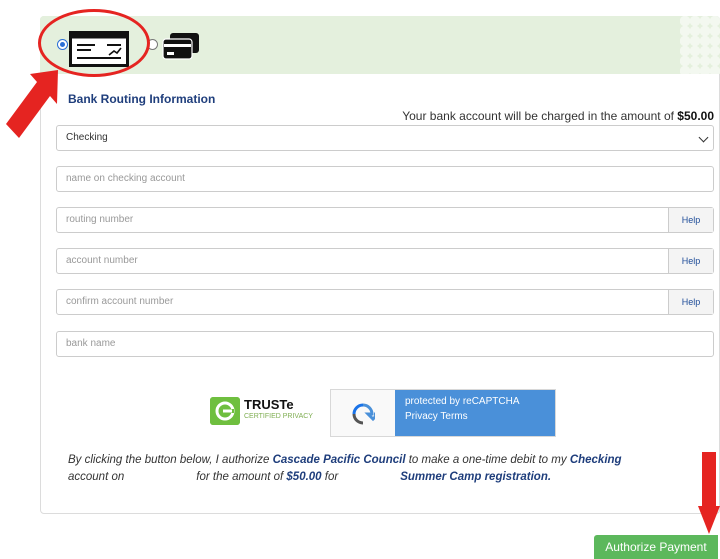 The image size is (720, 559). I want to click on recaptcha-privacy-link: Privacy, so click(421, 416).